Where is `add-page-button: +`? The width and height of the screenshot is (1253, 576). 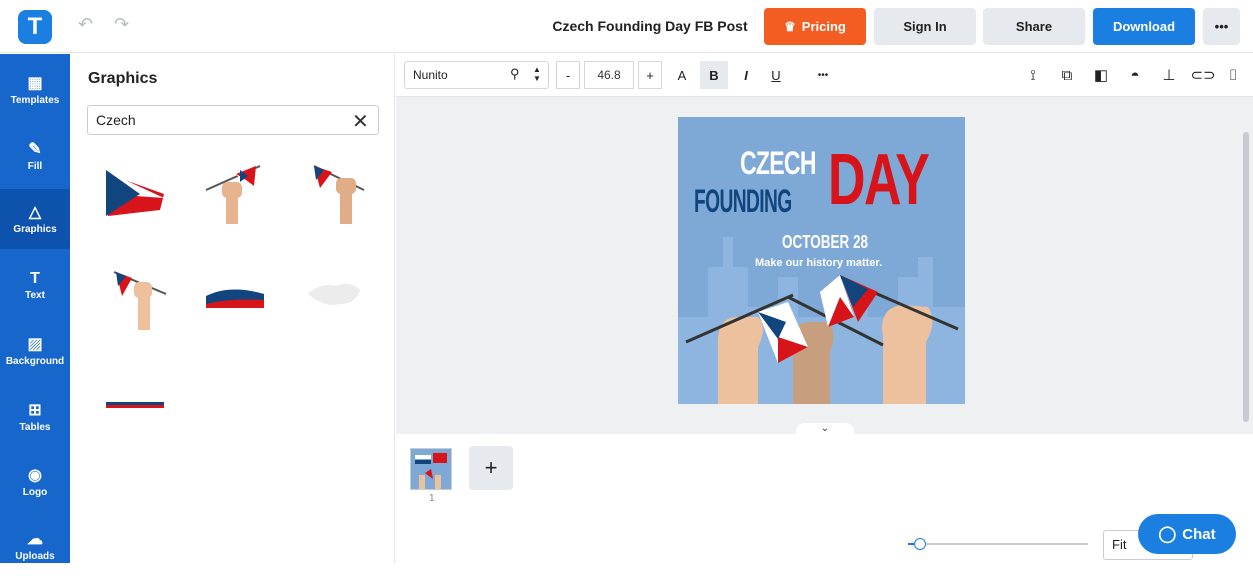 add-page-button: + is located at coordinates (491, 468).